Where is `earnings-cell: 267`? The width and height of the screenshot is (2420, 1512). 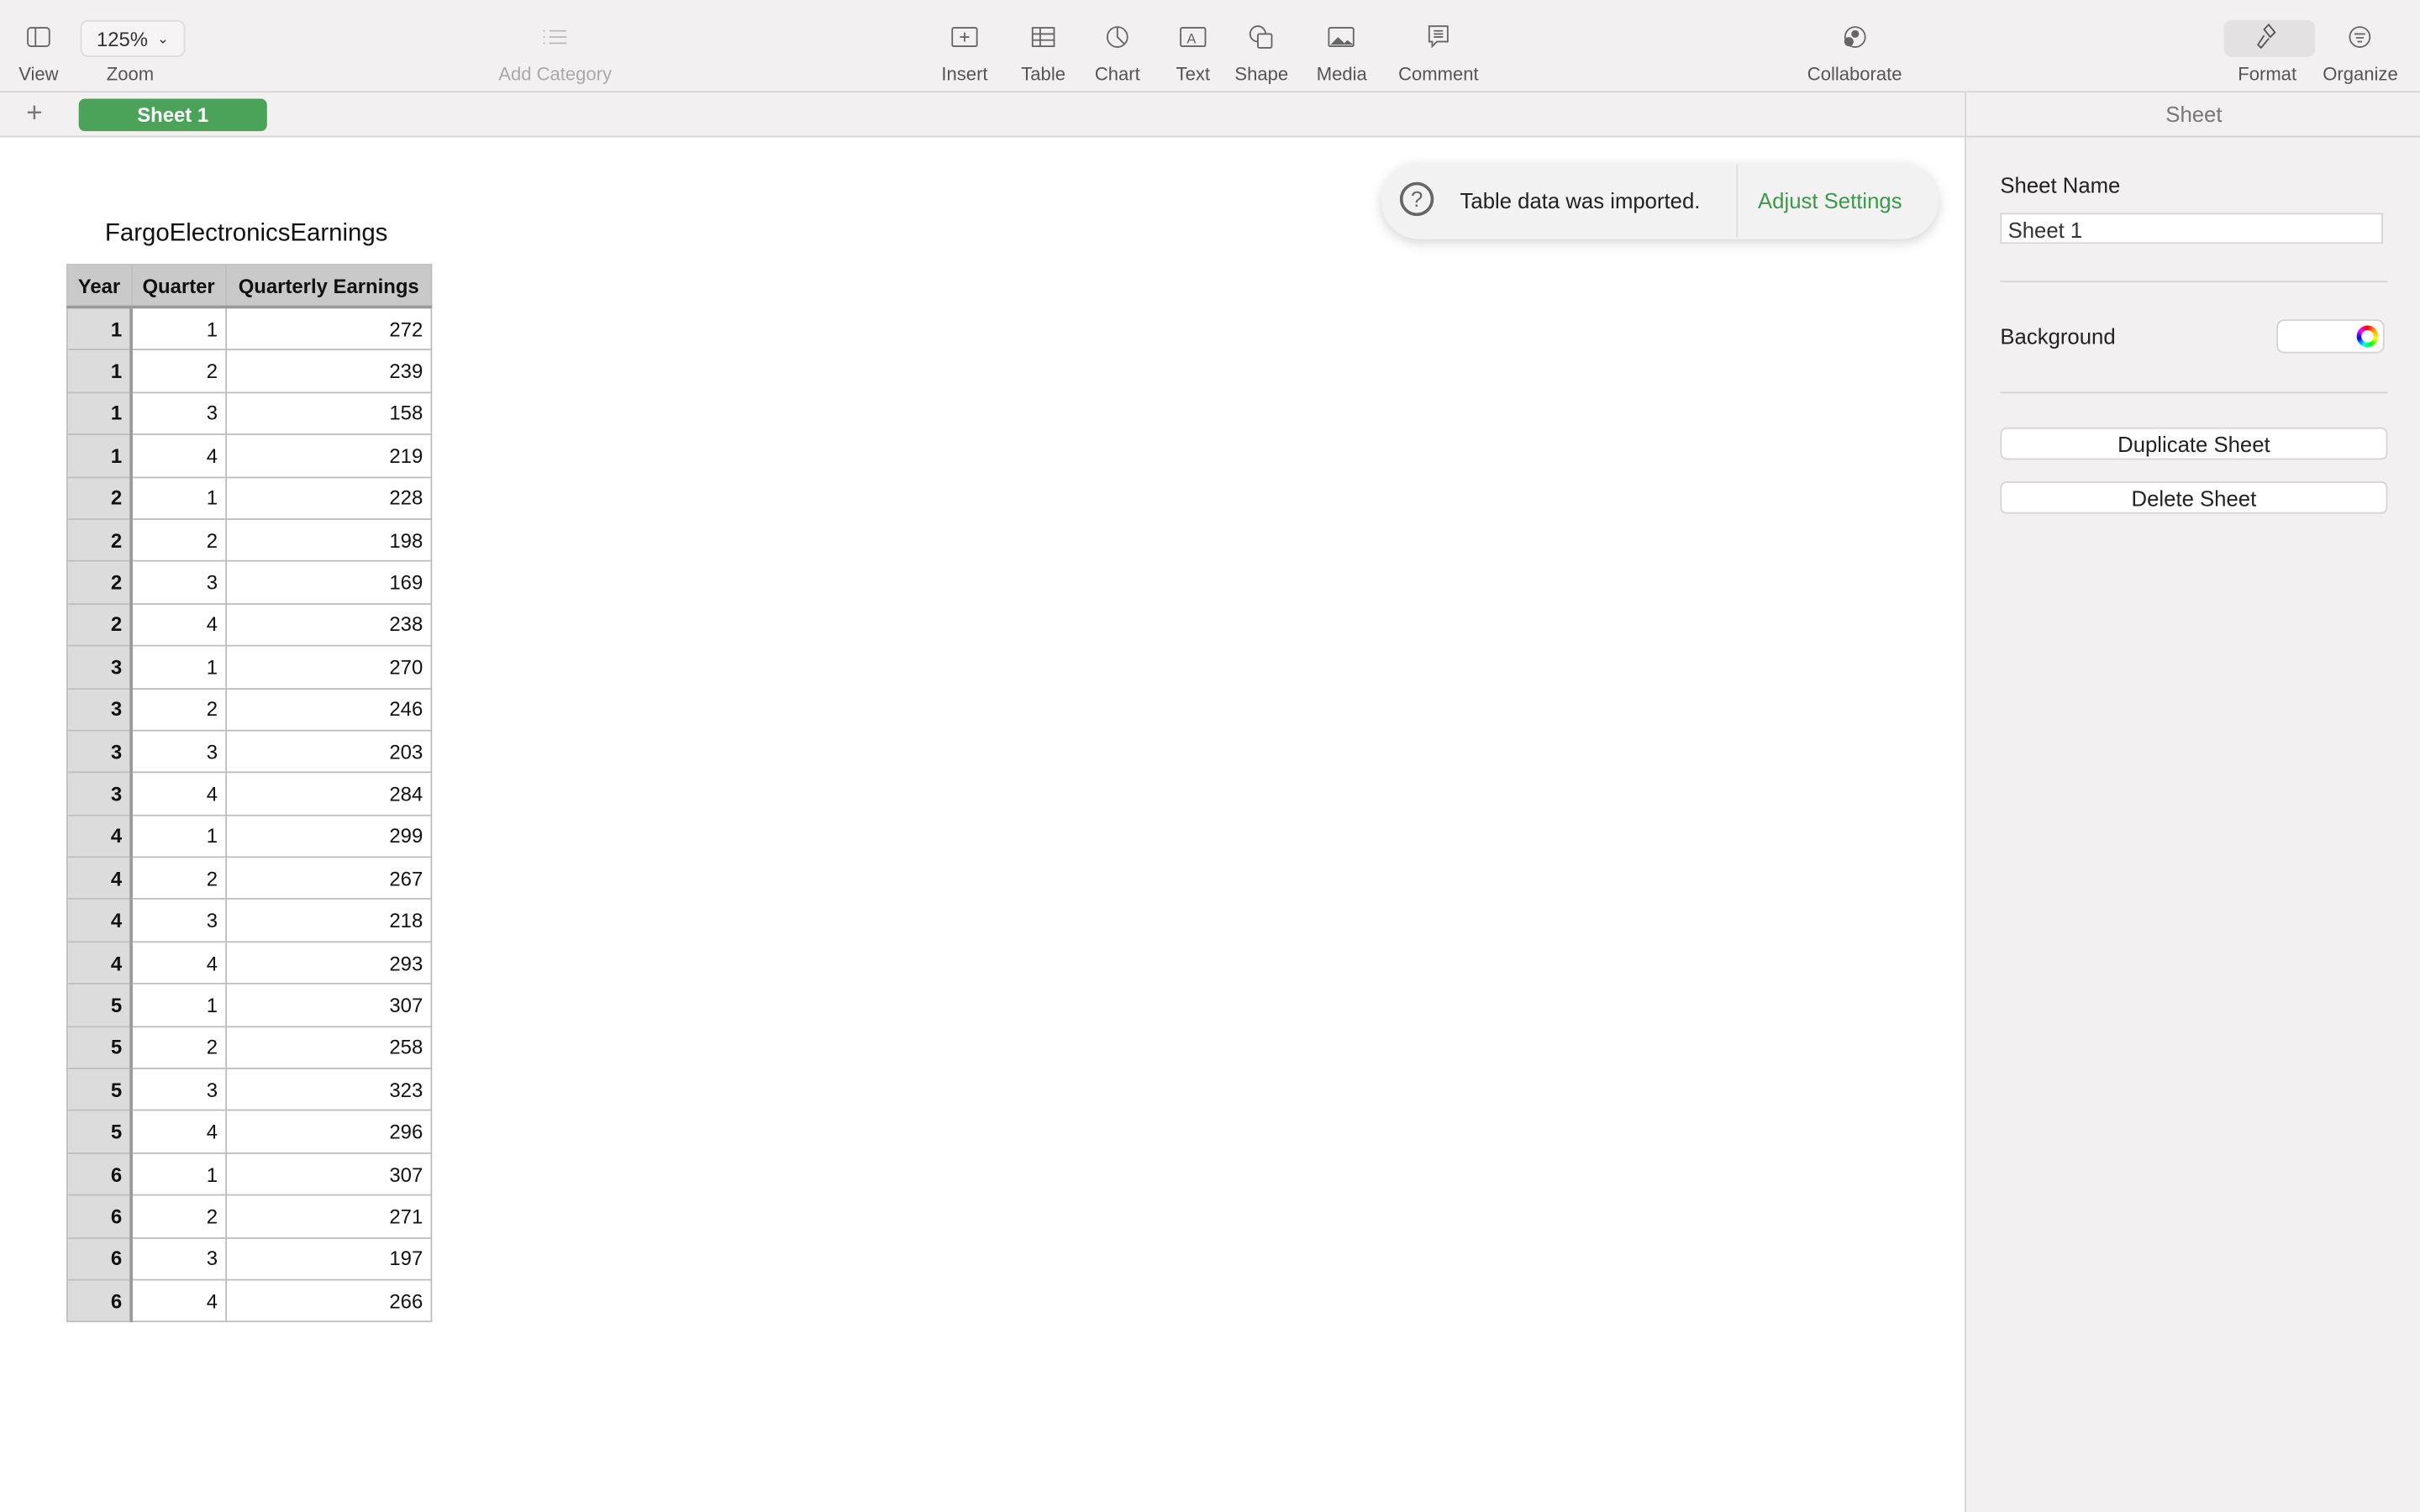 earnings-cell: 267 is located at coordinates (329, 878).